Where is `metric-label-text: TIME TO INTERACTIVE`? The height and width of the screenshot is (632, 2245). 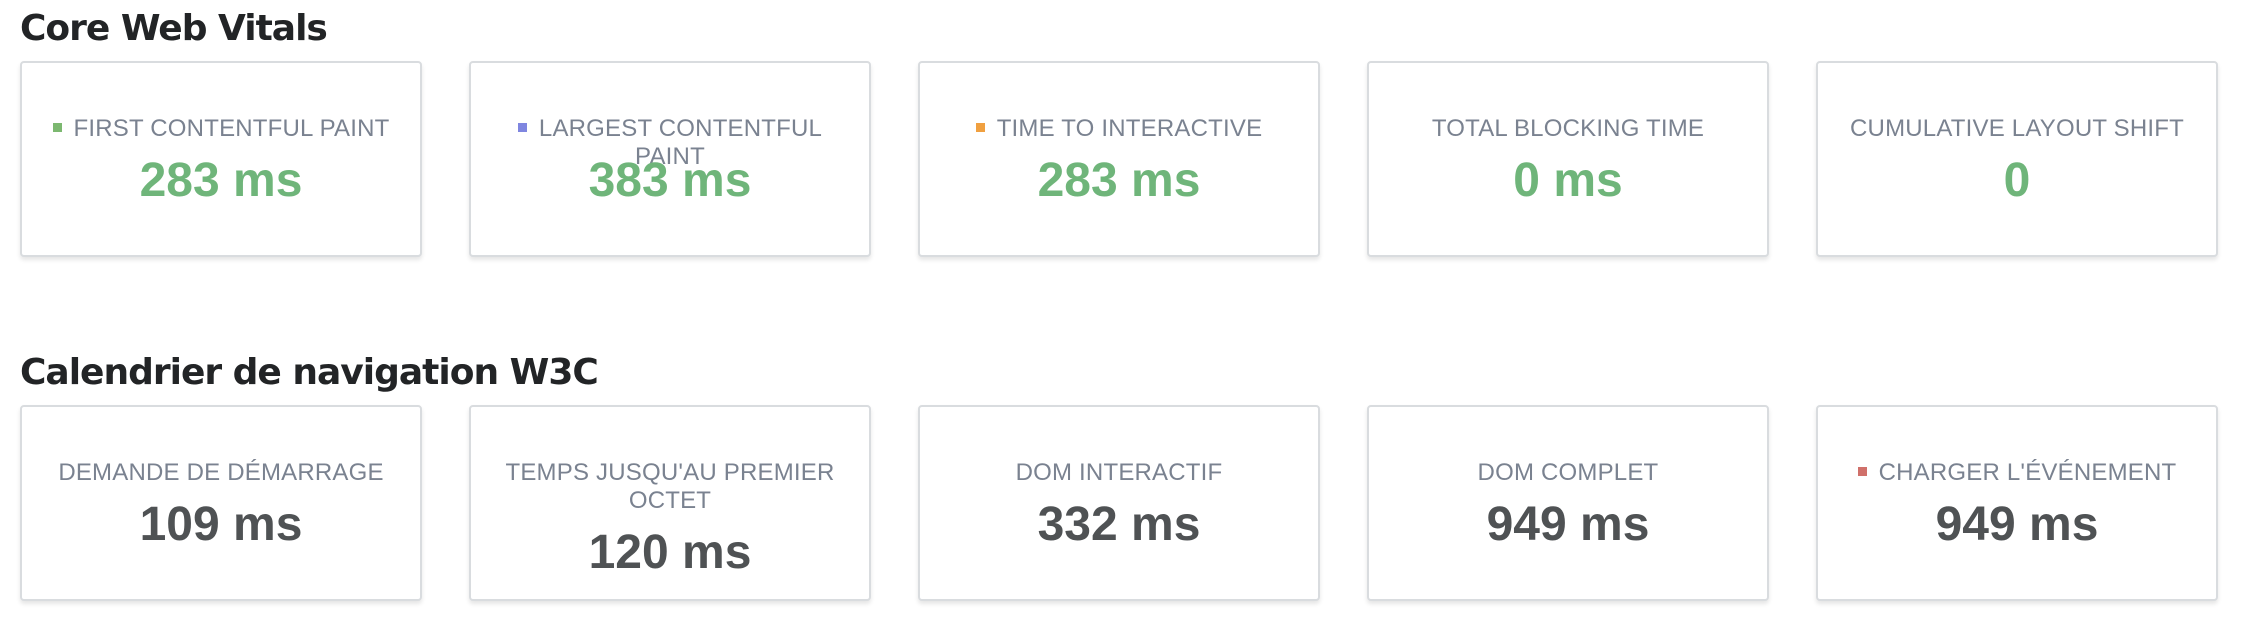 metric-label-text: TIME TO INTERACTIVE is located at coordinates (1129, 128).